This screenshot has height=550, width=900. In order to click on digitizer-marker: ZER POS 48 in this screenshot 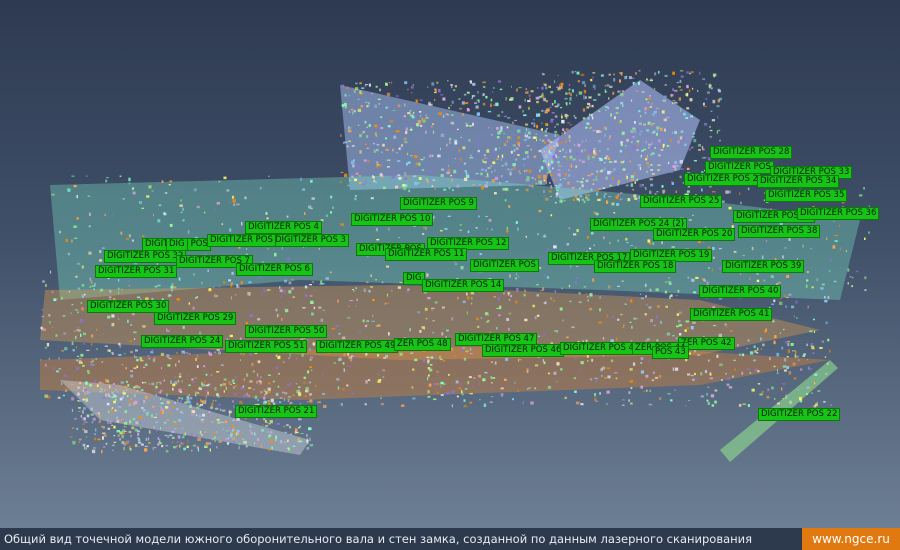, I will do `click(422, 344)`.